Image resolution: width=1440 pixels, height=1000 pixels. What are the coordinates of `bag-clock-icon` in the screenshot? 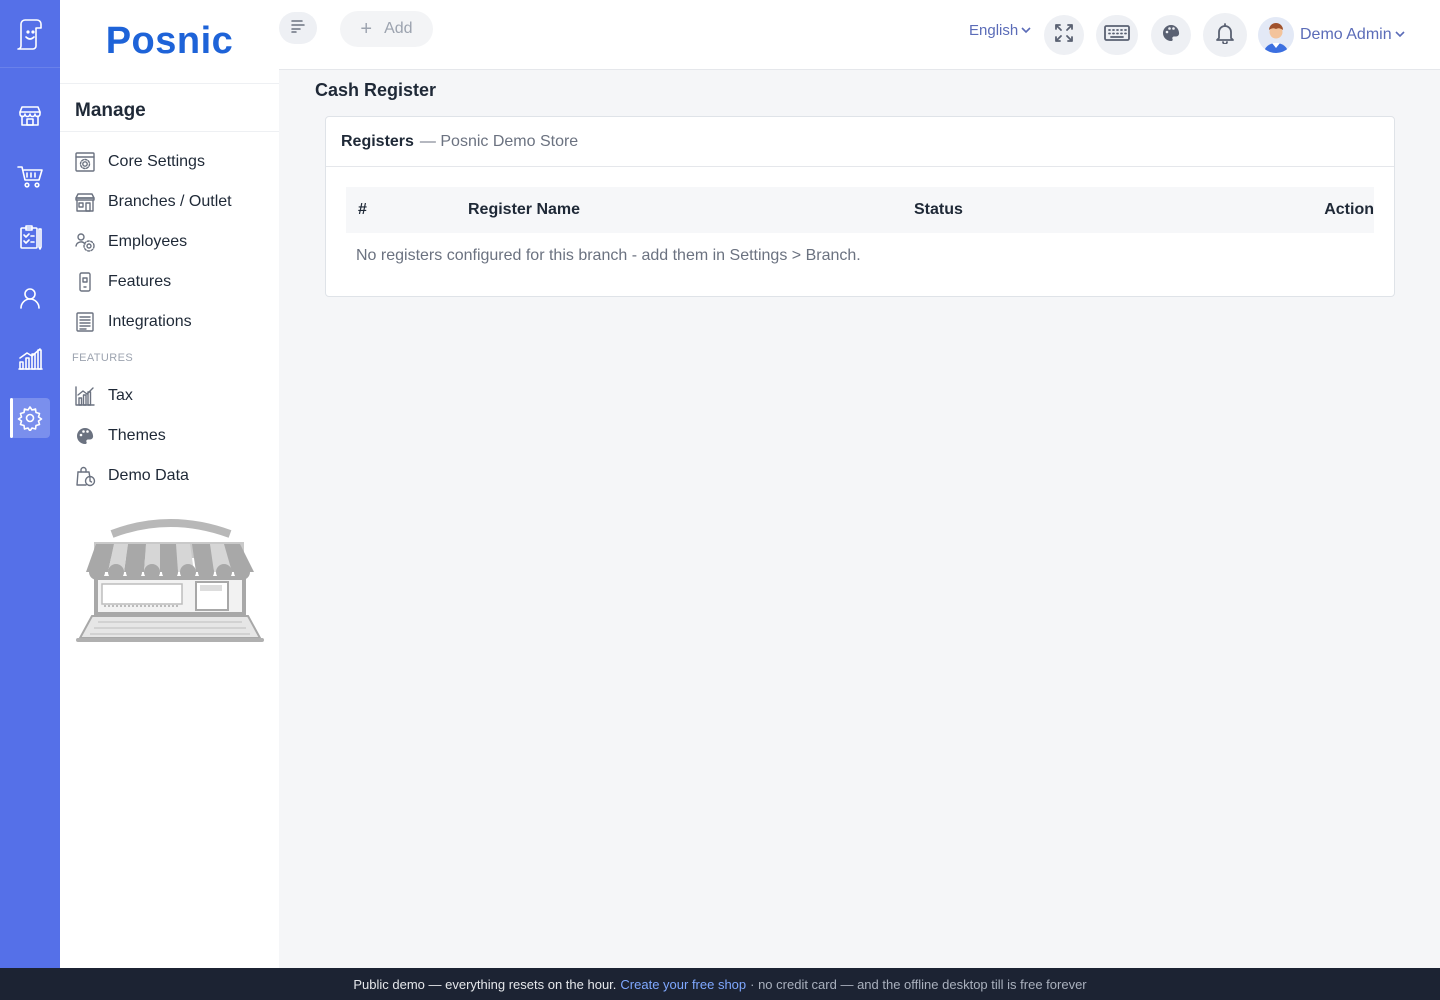 It's located at (85, 476).